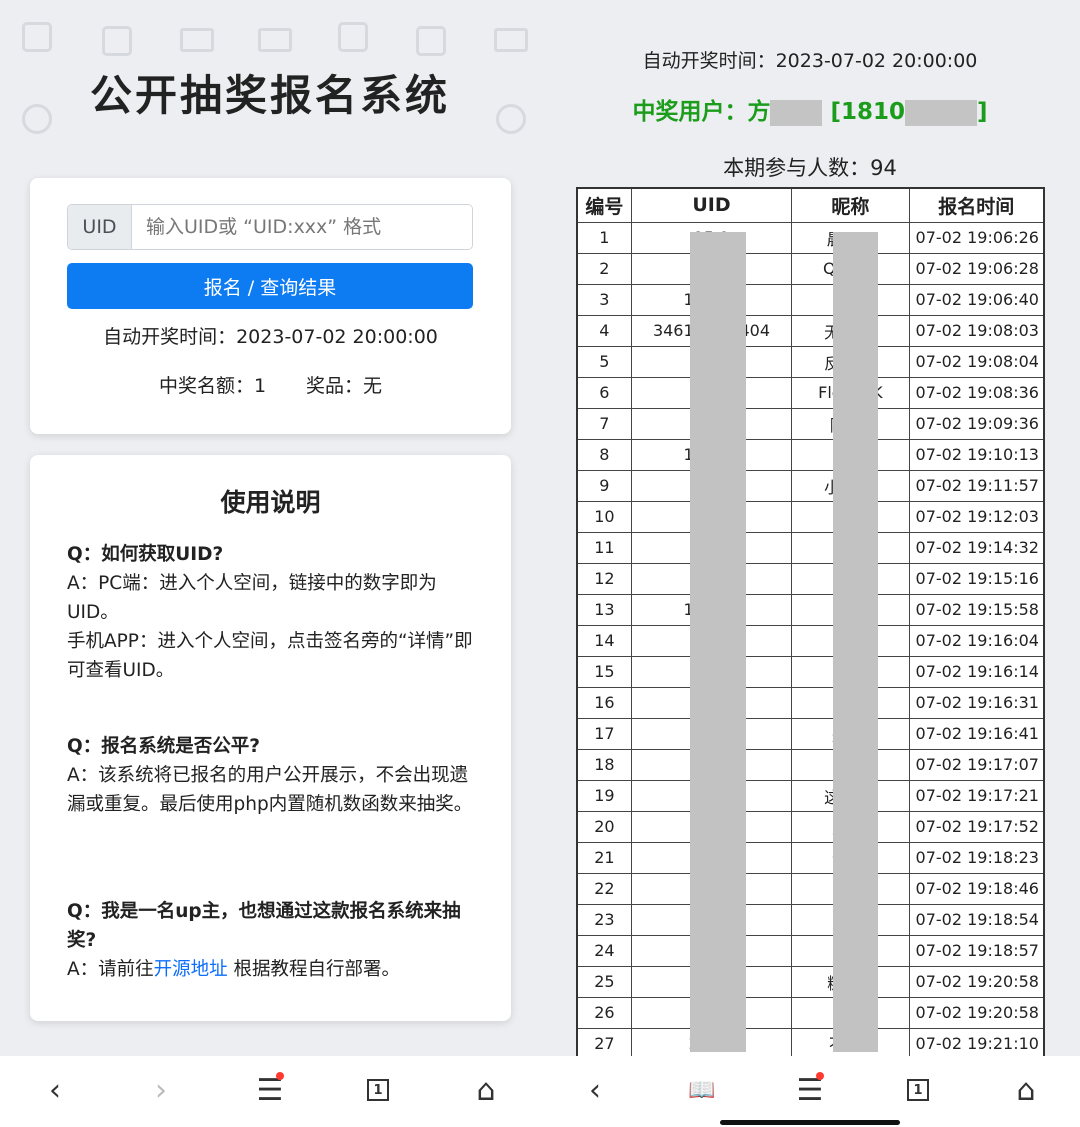  Describe the element at coordinates (850, 205) in the screenshot. I see `header-nickname: 昵称` at that location.